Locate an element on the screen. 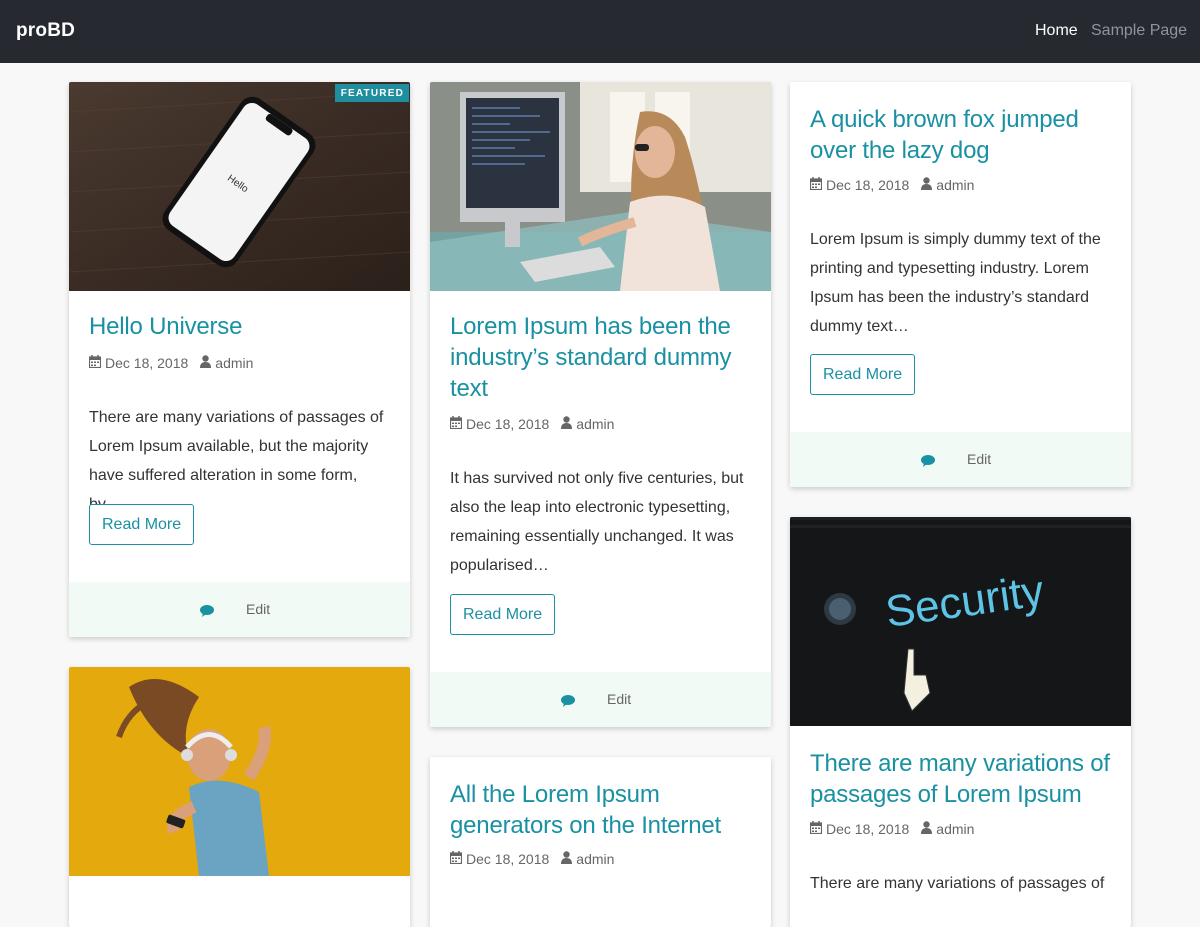 The width and height of the screenshot is (1200, 927). woman-with-headphones-image is located at coordinates (239, 771).